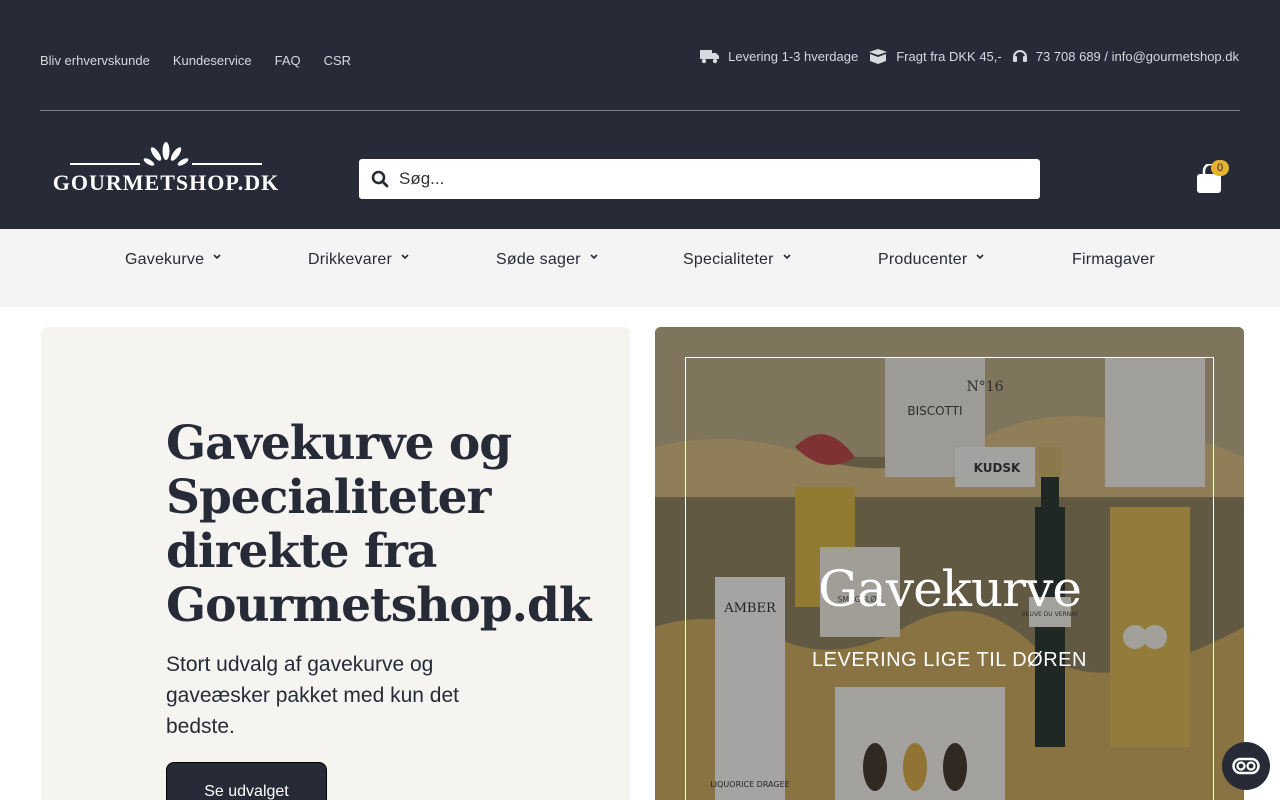  I want to click on nav-item-firmagaver: Firmagaver, so click(1113, 260).